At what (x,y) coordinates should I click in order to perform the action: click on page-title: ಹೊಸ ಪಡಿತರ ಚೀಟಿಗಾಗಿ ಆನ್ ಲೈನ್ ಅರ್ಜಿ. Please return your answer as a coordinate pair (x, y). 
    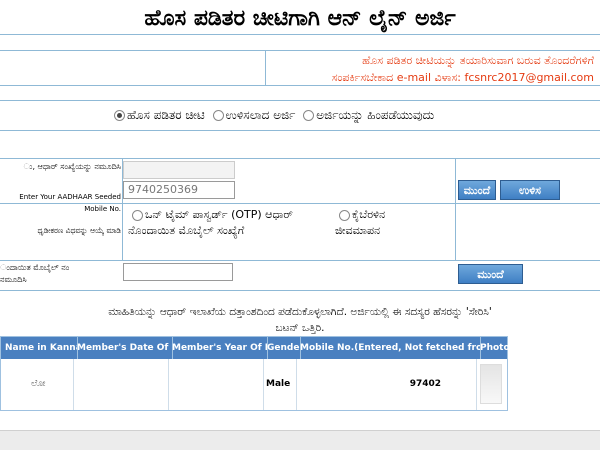
    Looking at the image, I should click on (300, 18).